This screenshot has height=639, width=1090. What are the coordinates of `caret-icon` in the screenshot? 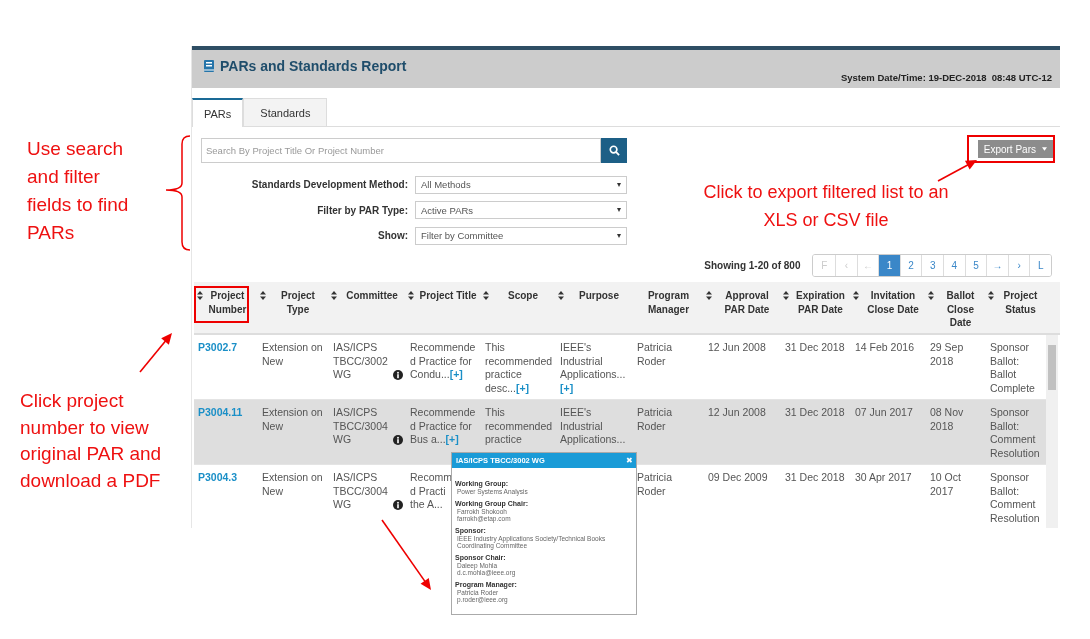 It's located at (1044, 149).